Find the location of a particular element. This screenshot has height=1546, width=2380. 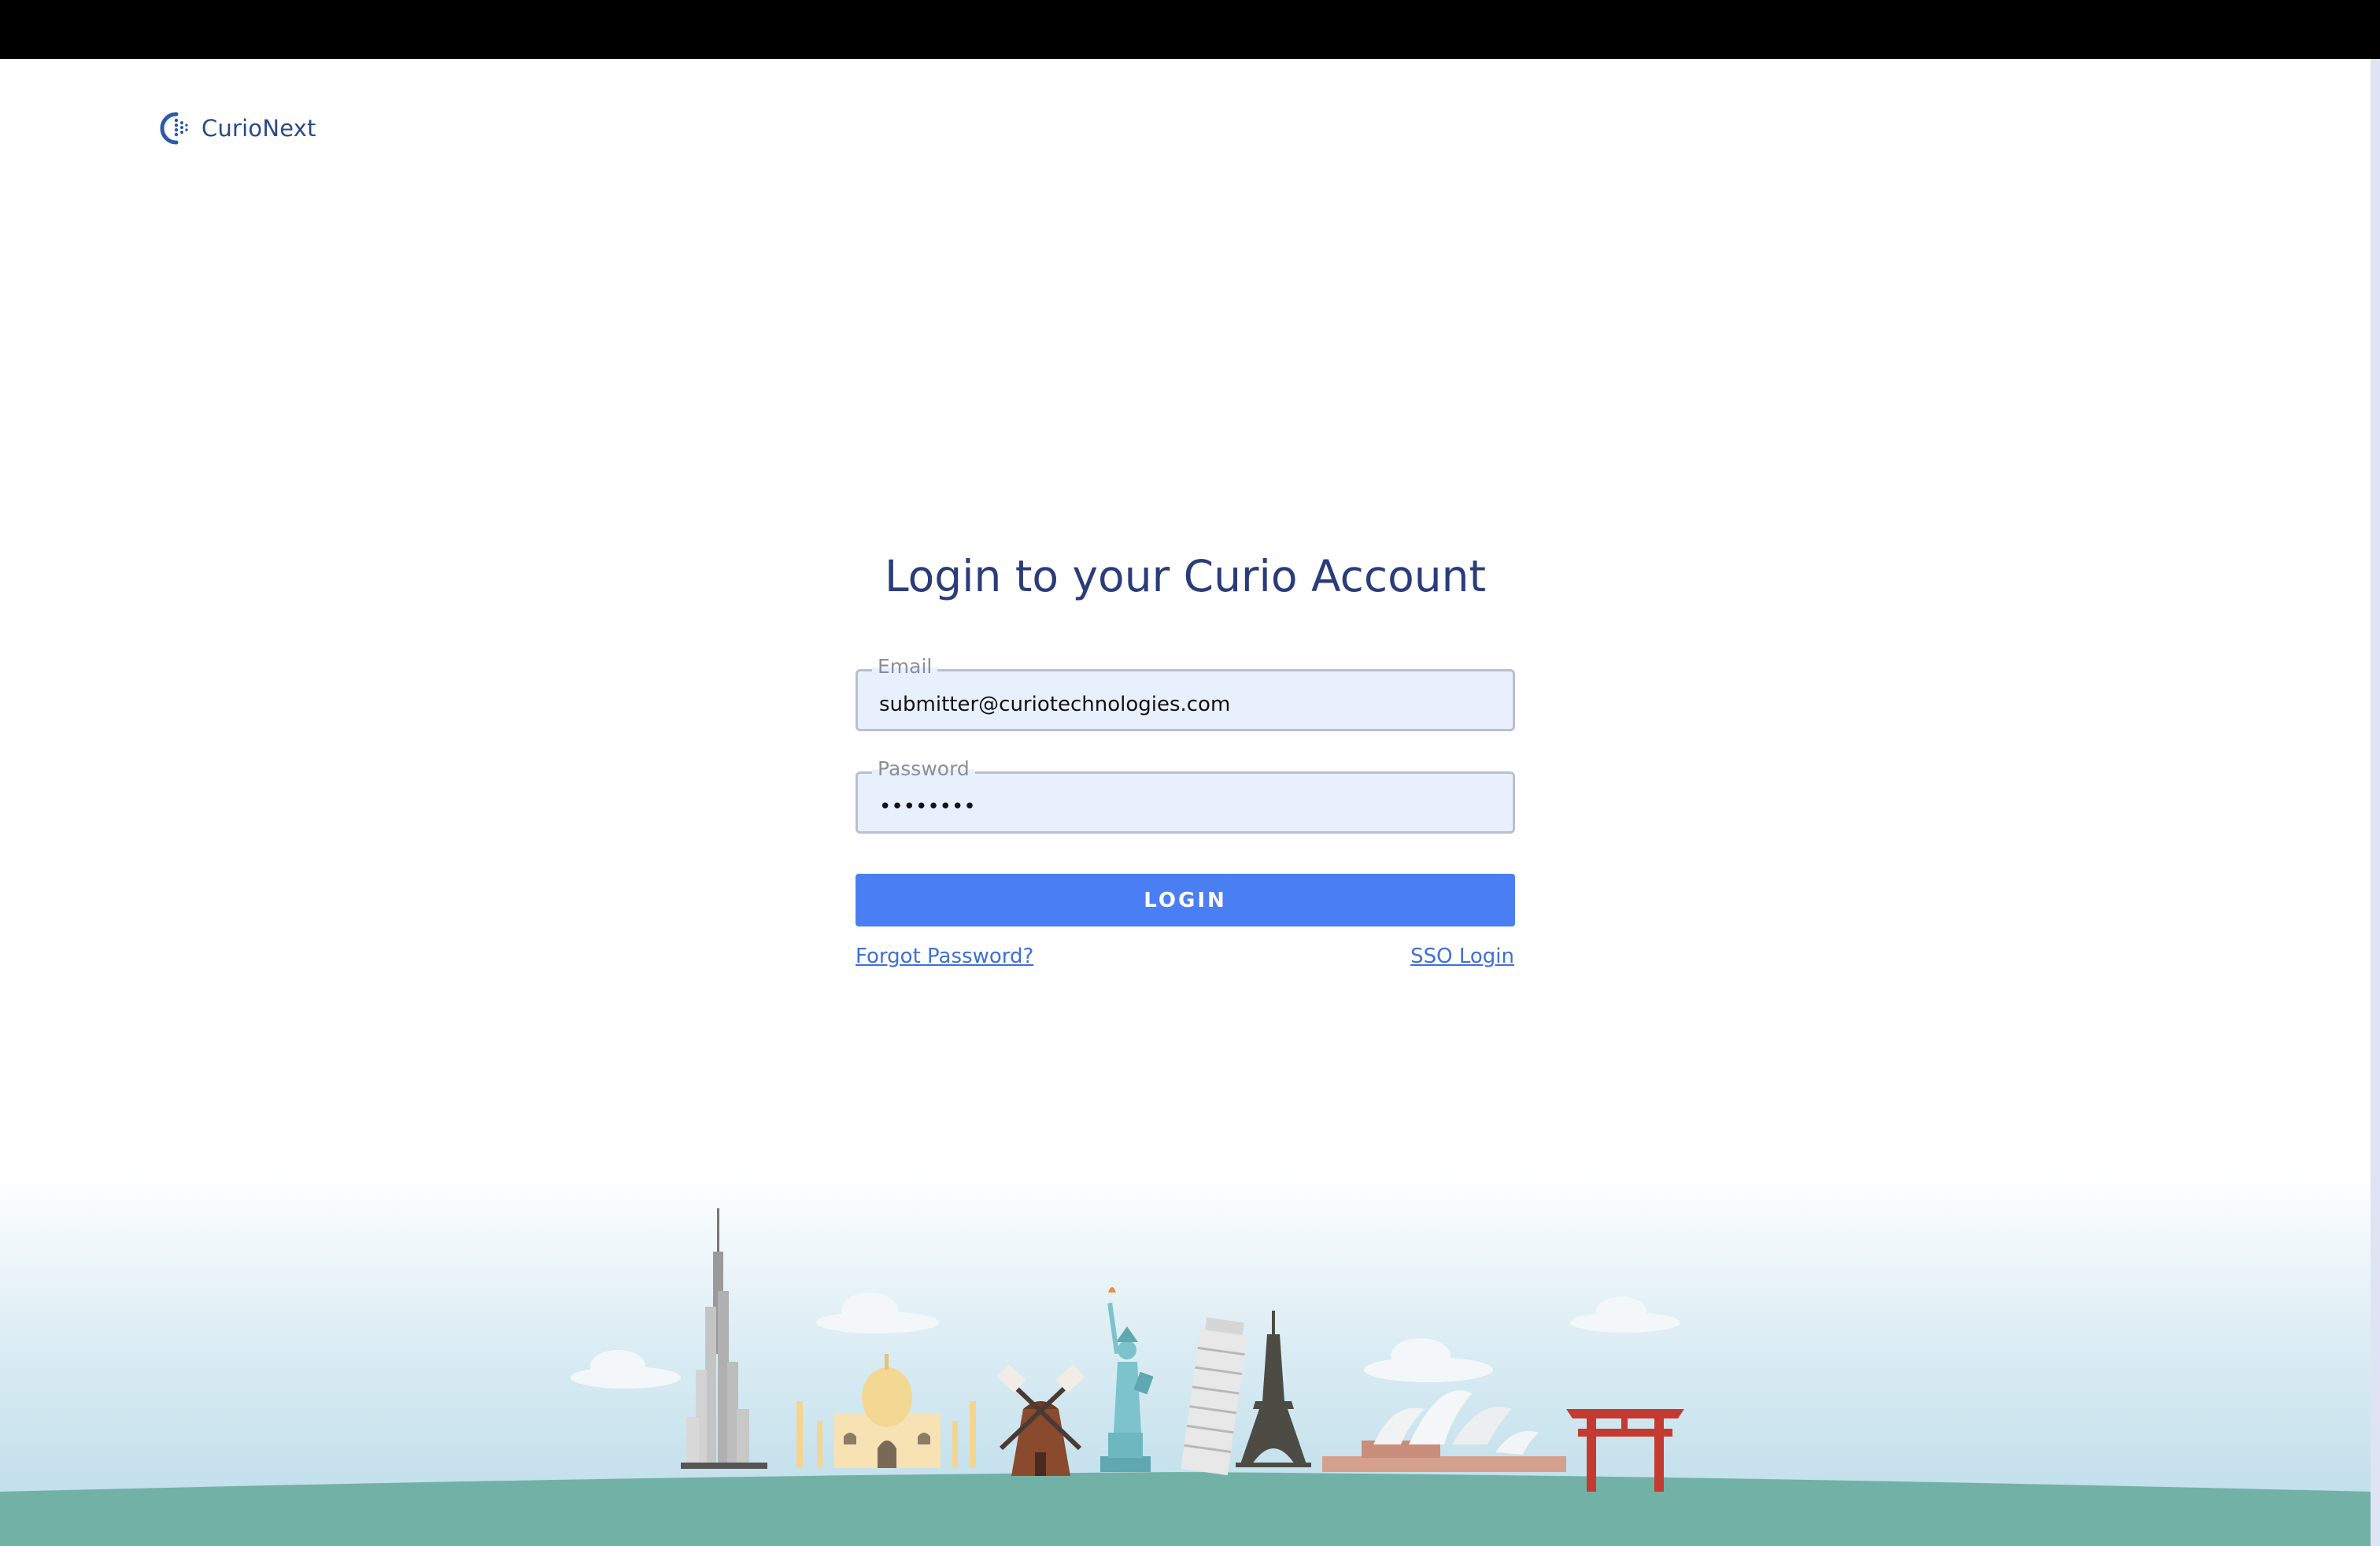

brand-logo: CurioNext is located at coordinates (237, 128).